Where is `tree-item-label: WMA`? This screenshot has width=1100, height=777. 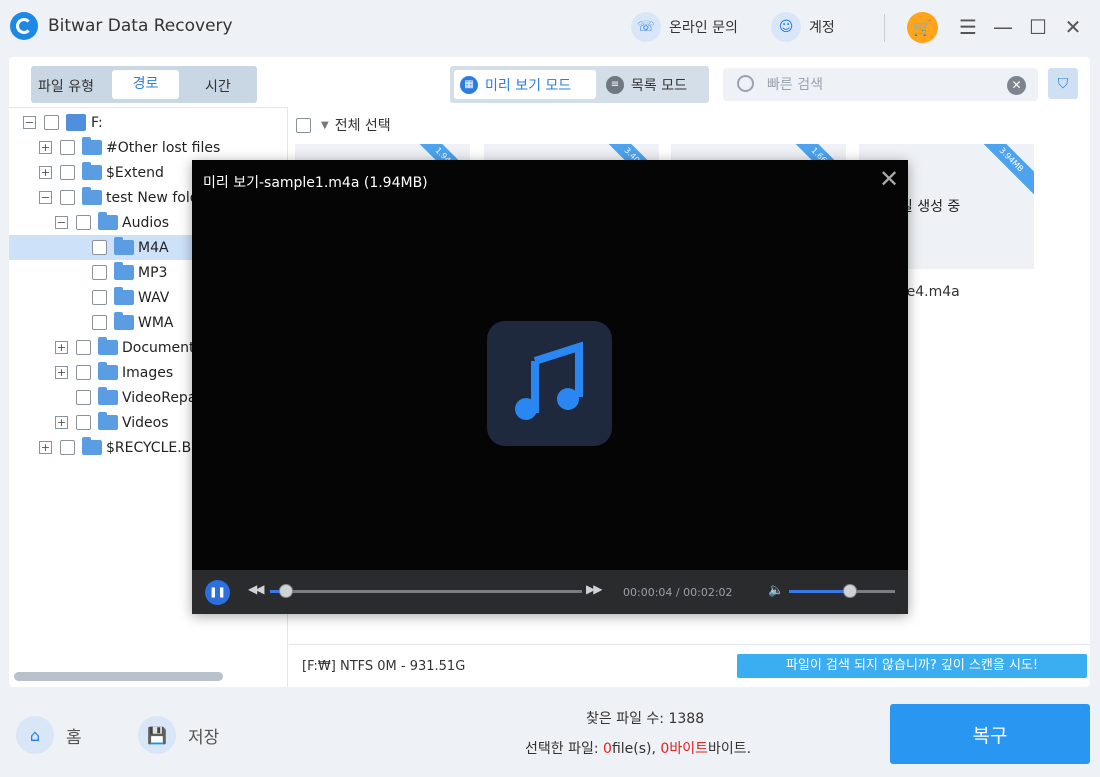 tree-item-label: WMA is located at coordinates (156, 322).